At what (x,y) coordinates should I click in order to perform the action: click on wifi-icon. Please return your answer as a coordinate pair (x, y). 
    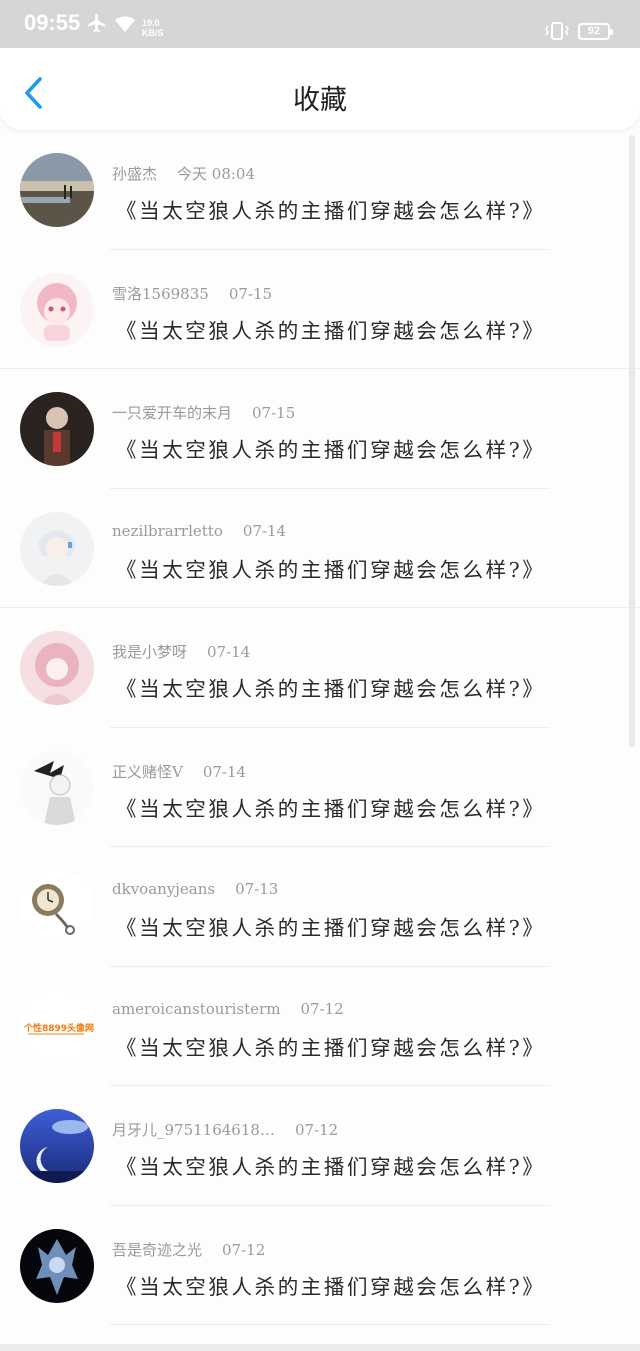
    Looking at the image, I should click on (125, 24).